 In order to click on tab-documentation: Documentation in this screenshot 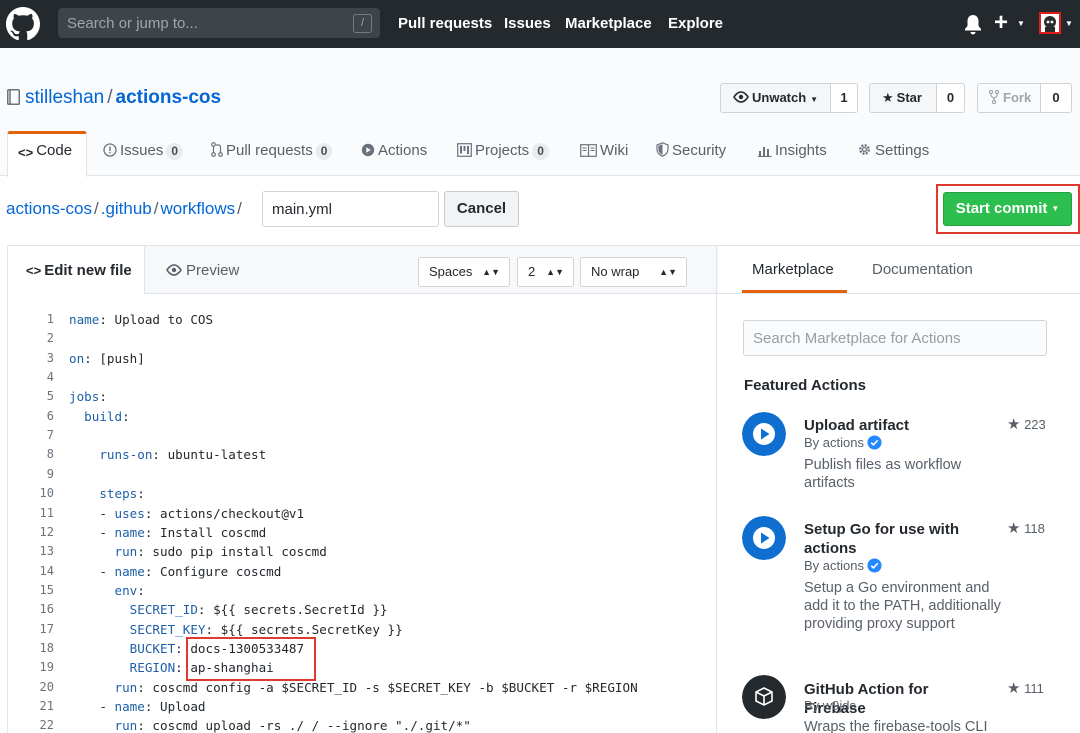, I will do `click(922, 269)`.